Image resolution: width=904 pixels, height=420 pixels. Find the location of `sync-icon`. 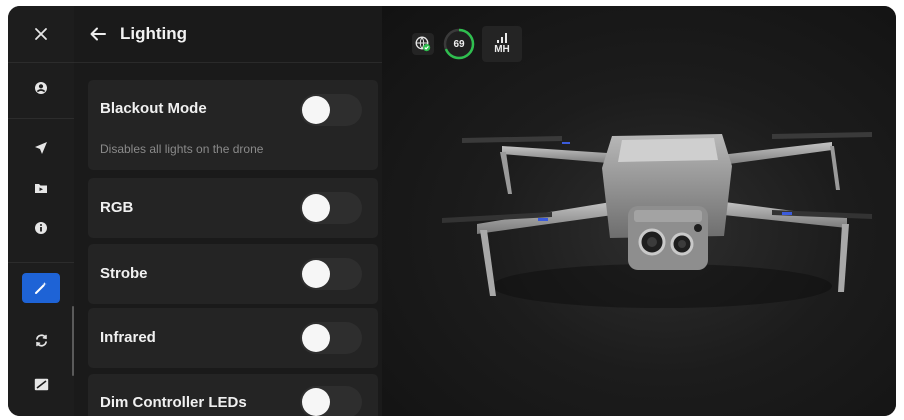

sync-icon is located at coordinates (41, 340).